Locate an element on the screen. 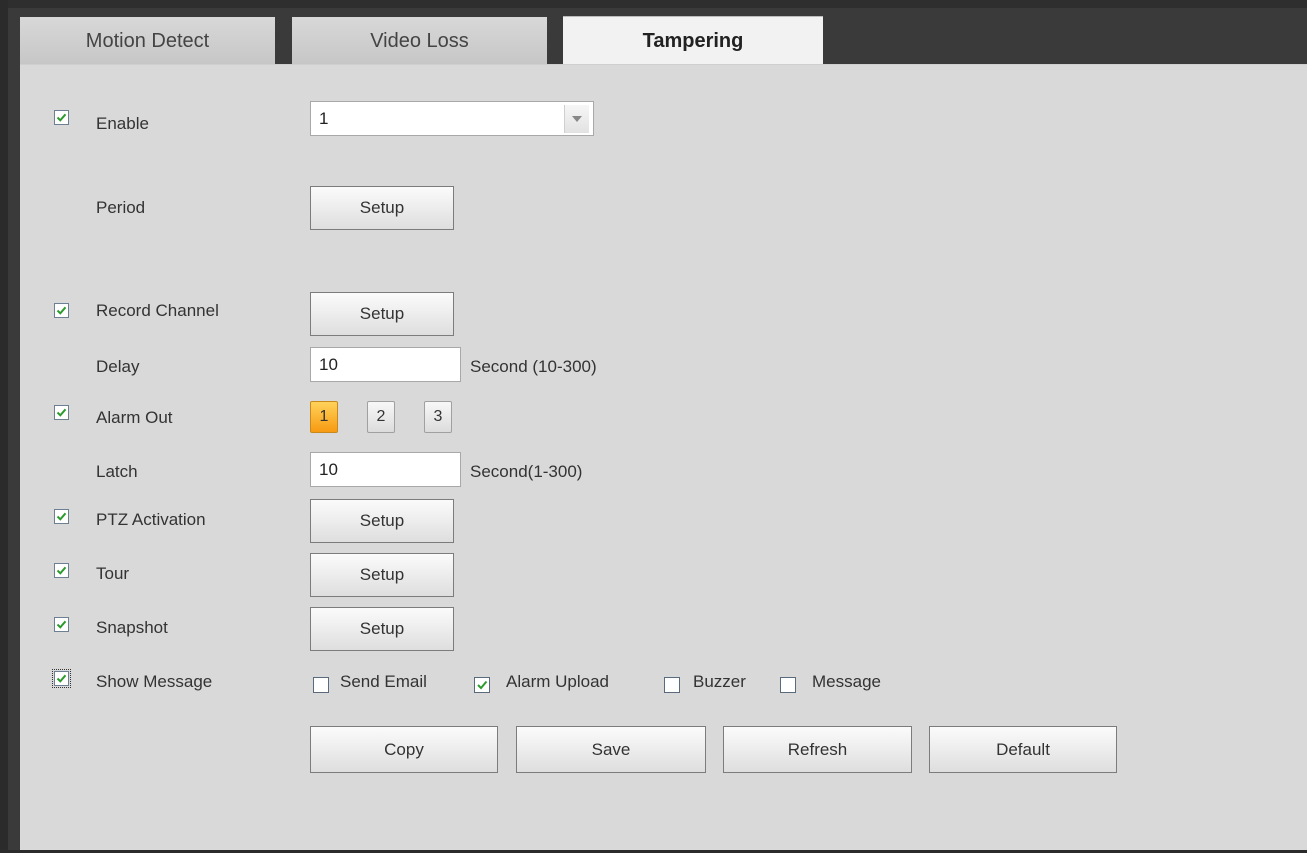  alarm-upload-label: Alarm Upload is located at coordinates (557, 681).